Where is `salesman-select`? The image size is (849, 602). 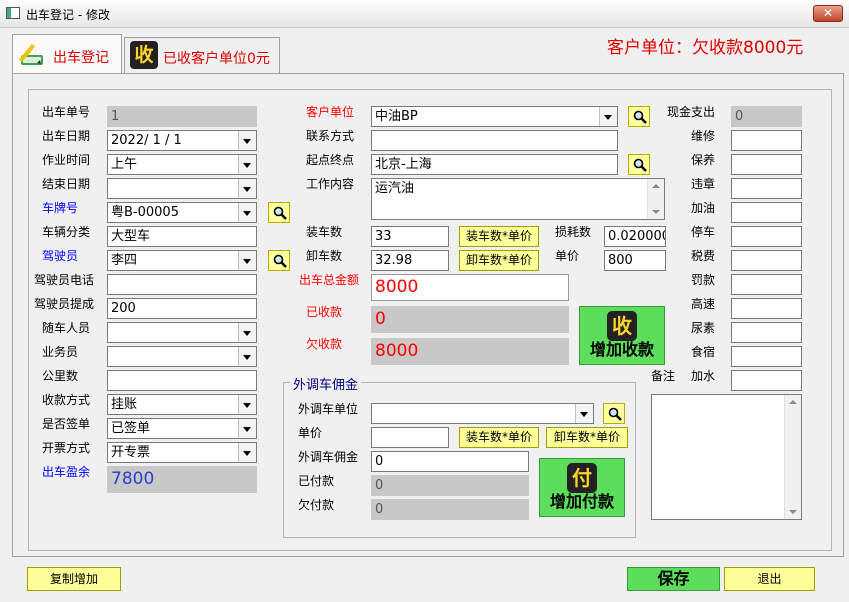 salesman-select is located at coordinates (182, 356).